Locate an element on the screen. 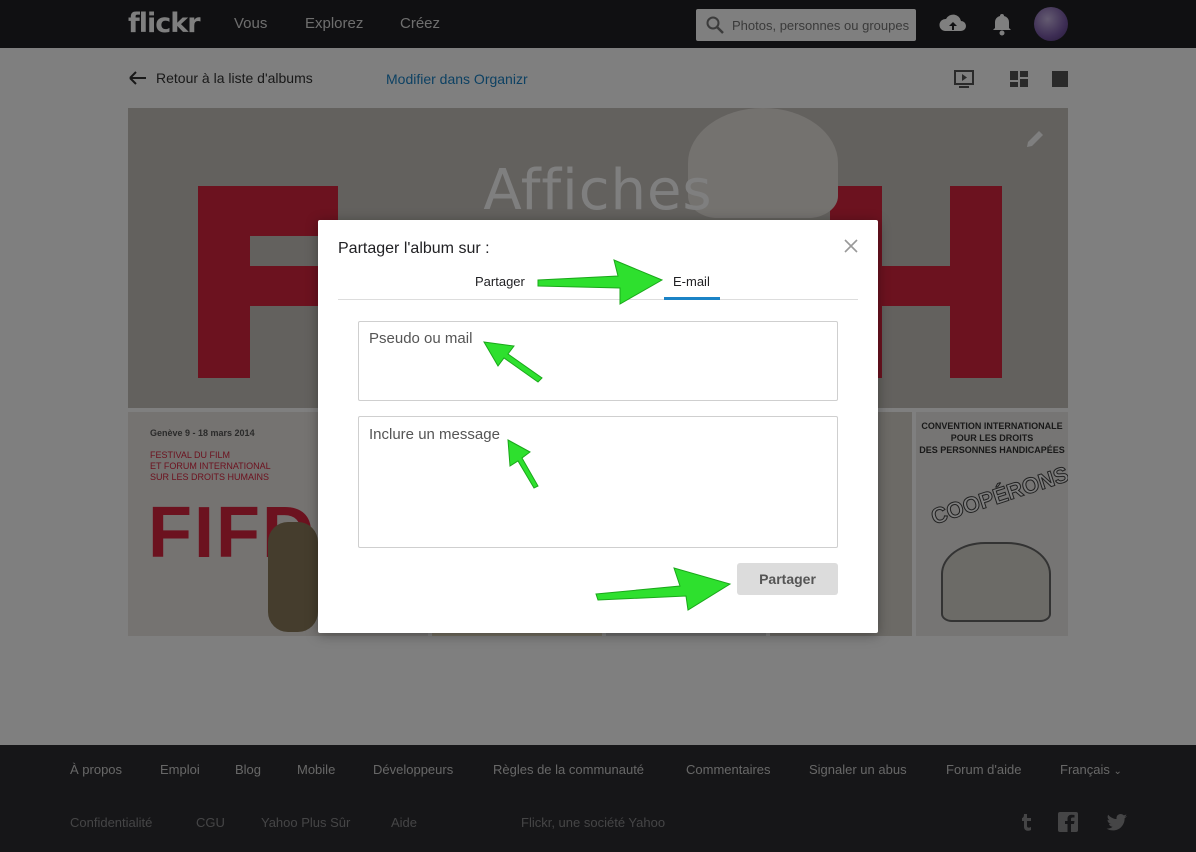  recipient-field is located at coordinates (598, 361).